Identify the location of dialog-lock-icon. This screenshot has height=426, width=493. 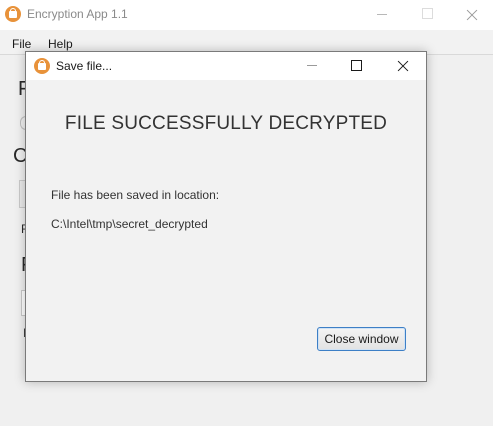
(42, 66).